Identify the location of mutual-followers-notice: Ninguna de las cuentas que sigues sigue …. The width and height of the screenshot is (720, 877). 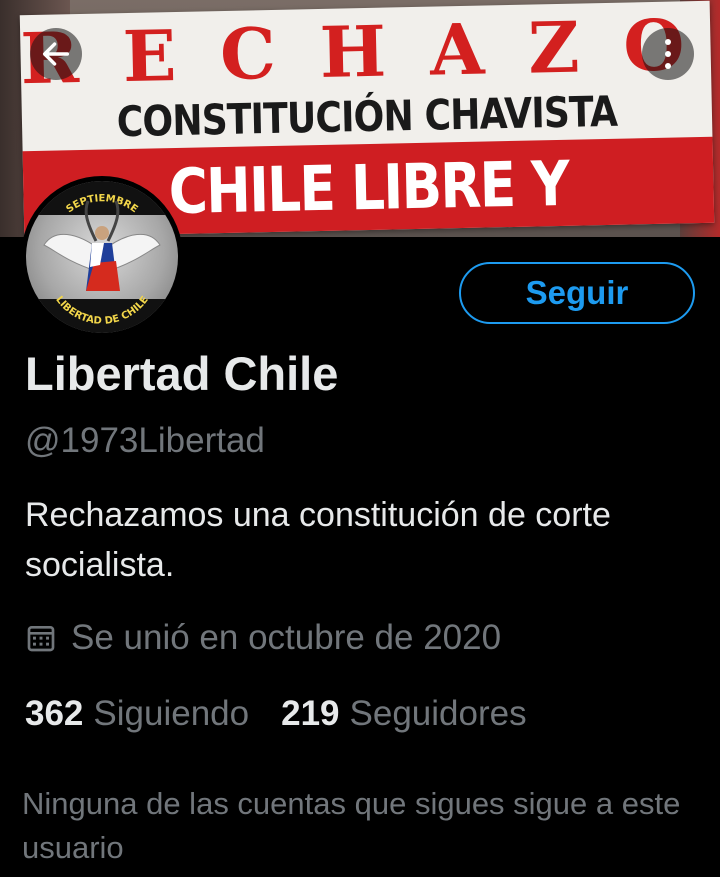
(351, 825).